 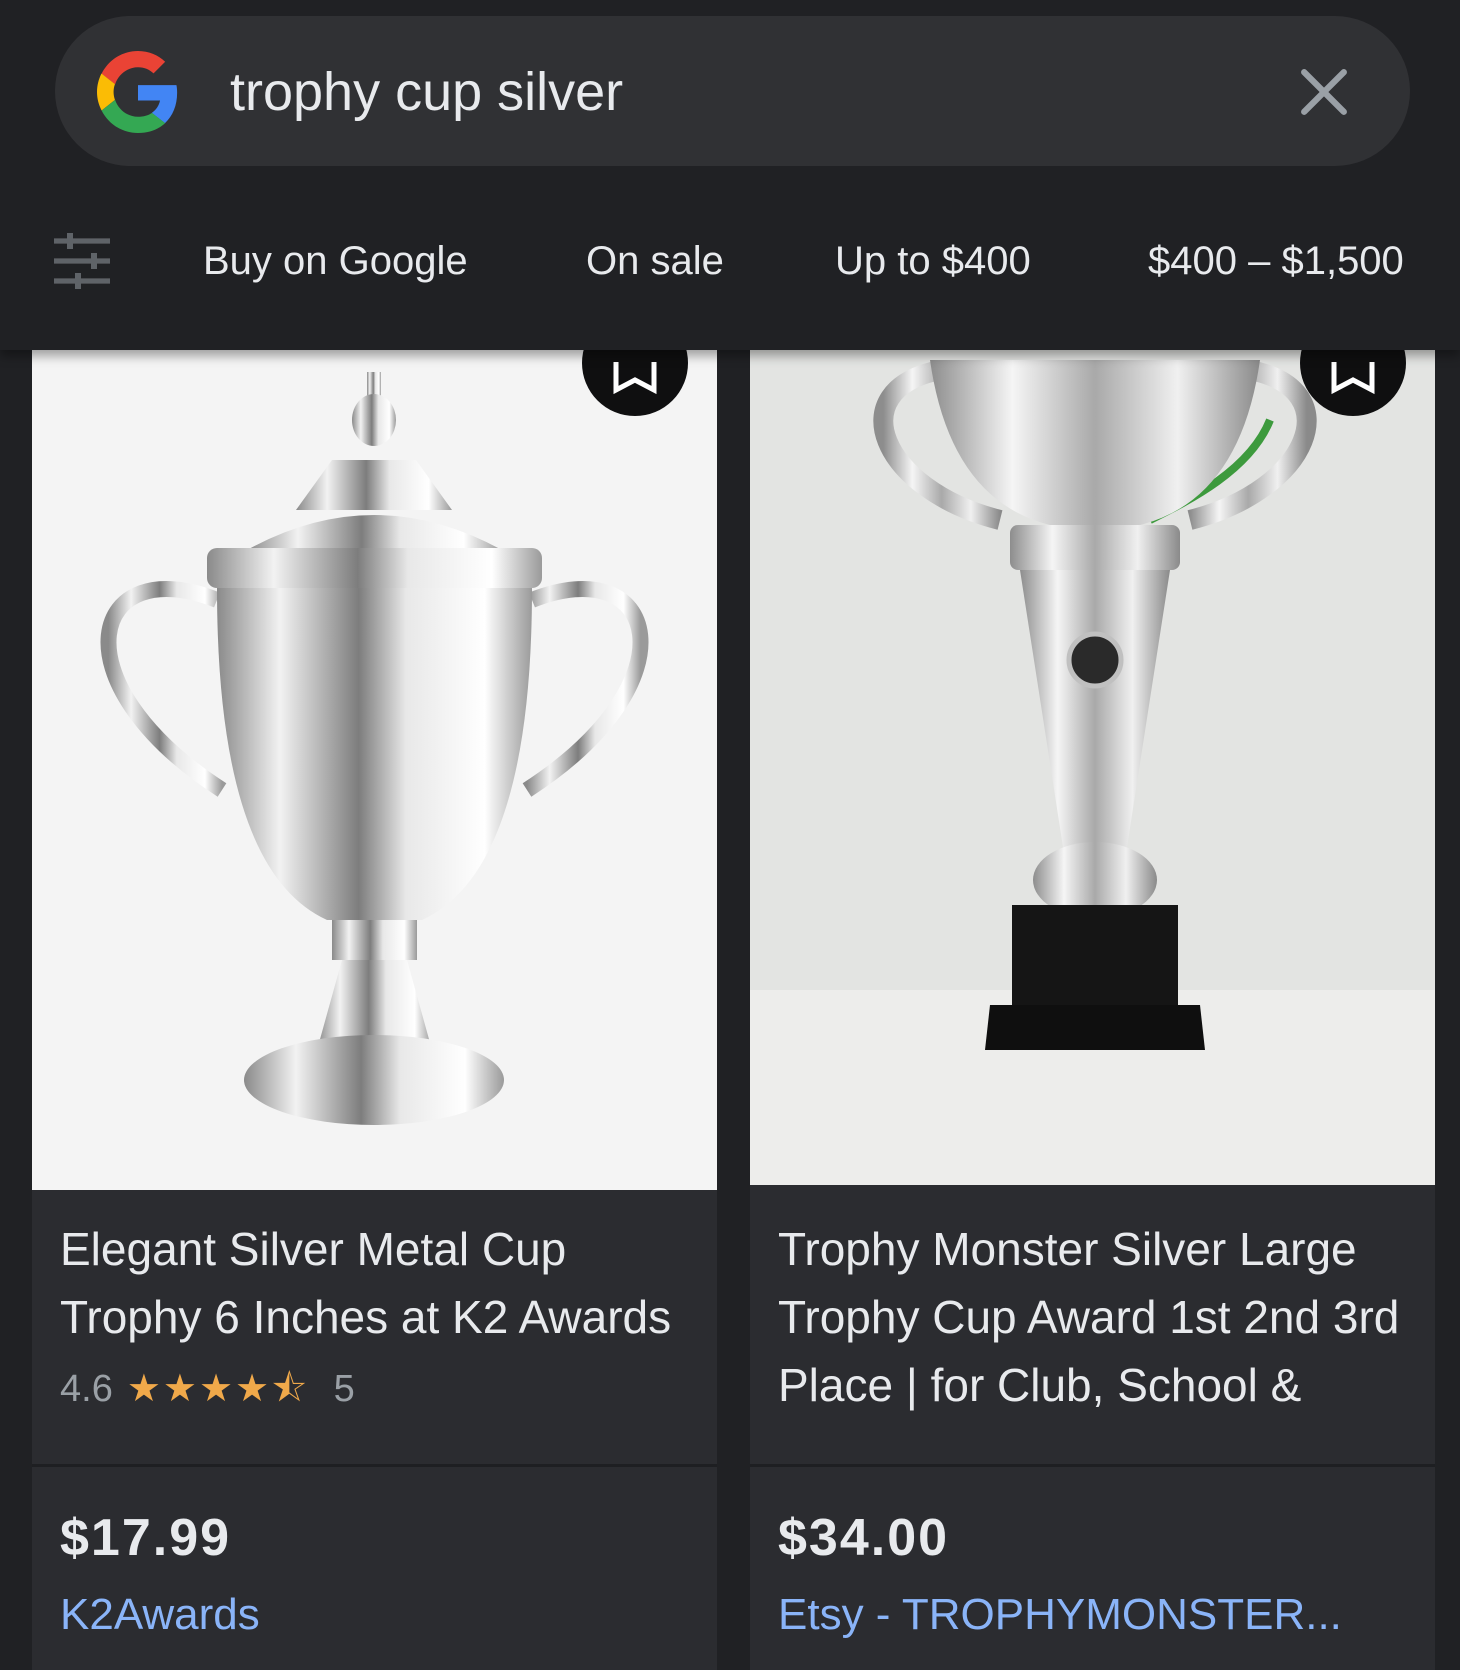 I want to click on product-rating: 4.6 ★★★★⯪ 5, so click(x=207, y=1392).